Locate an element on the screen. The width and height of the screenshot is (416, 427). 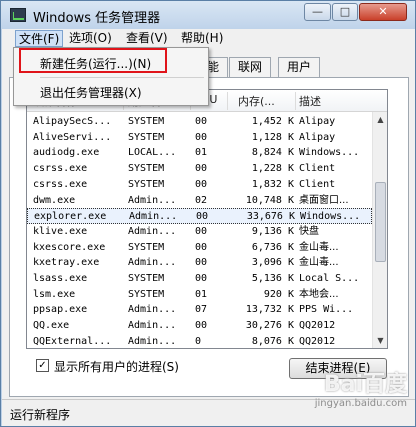
process-memory: 13,732 K is located at coordinates (269, 310).